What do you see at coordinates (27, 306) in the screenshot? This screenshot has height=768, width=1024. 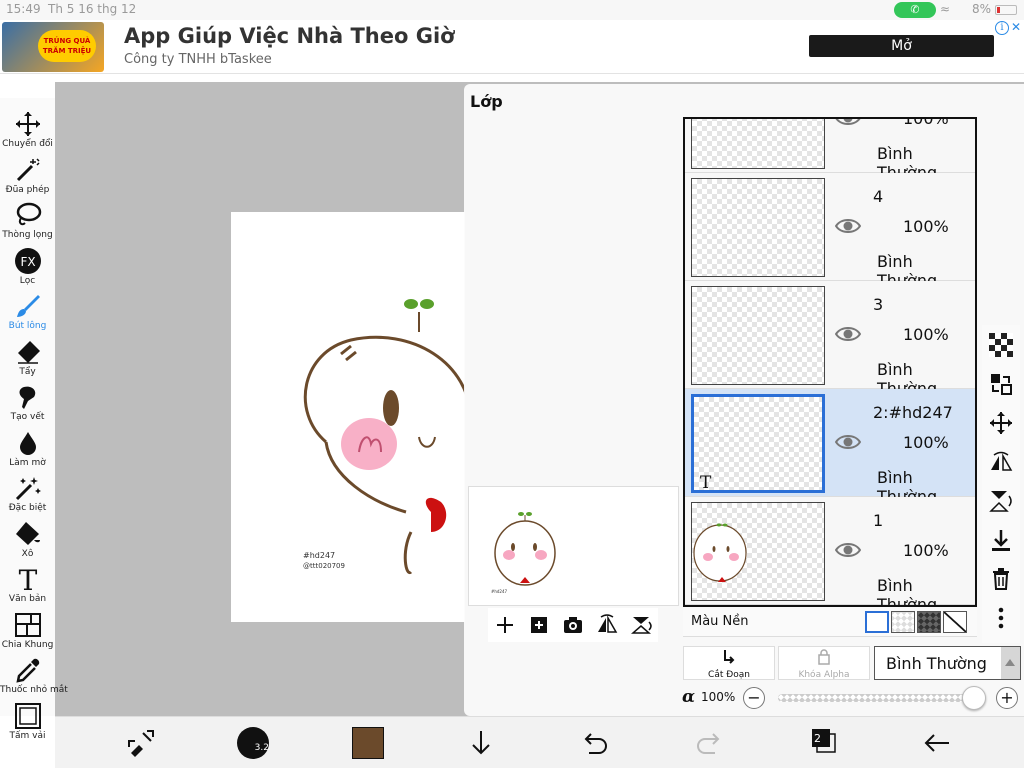 I see `brush-icon` at bounding box center [27, 306].